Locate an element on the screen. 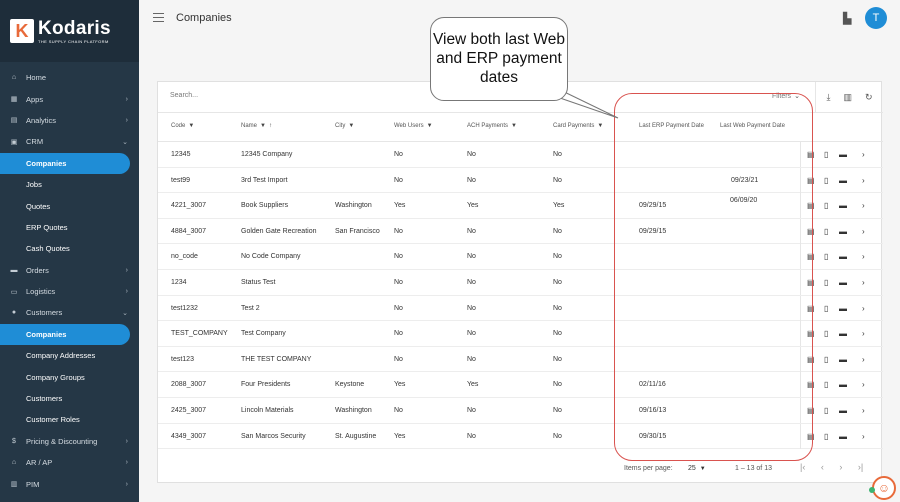  sidebar-item-apps: ▦ Apps › is located at coordinates (69, 98).